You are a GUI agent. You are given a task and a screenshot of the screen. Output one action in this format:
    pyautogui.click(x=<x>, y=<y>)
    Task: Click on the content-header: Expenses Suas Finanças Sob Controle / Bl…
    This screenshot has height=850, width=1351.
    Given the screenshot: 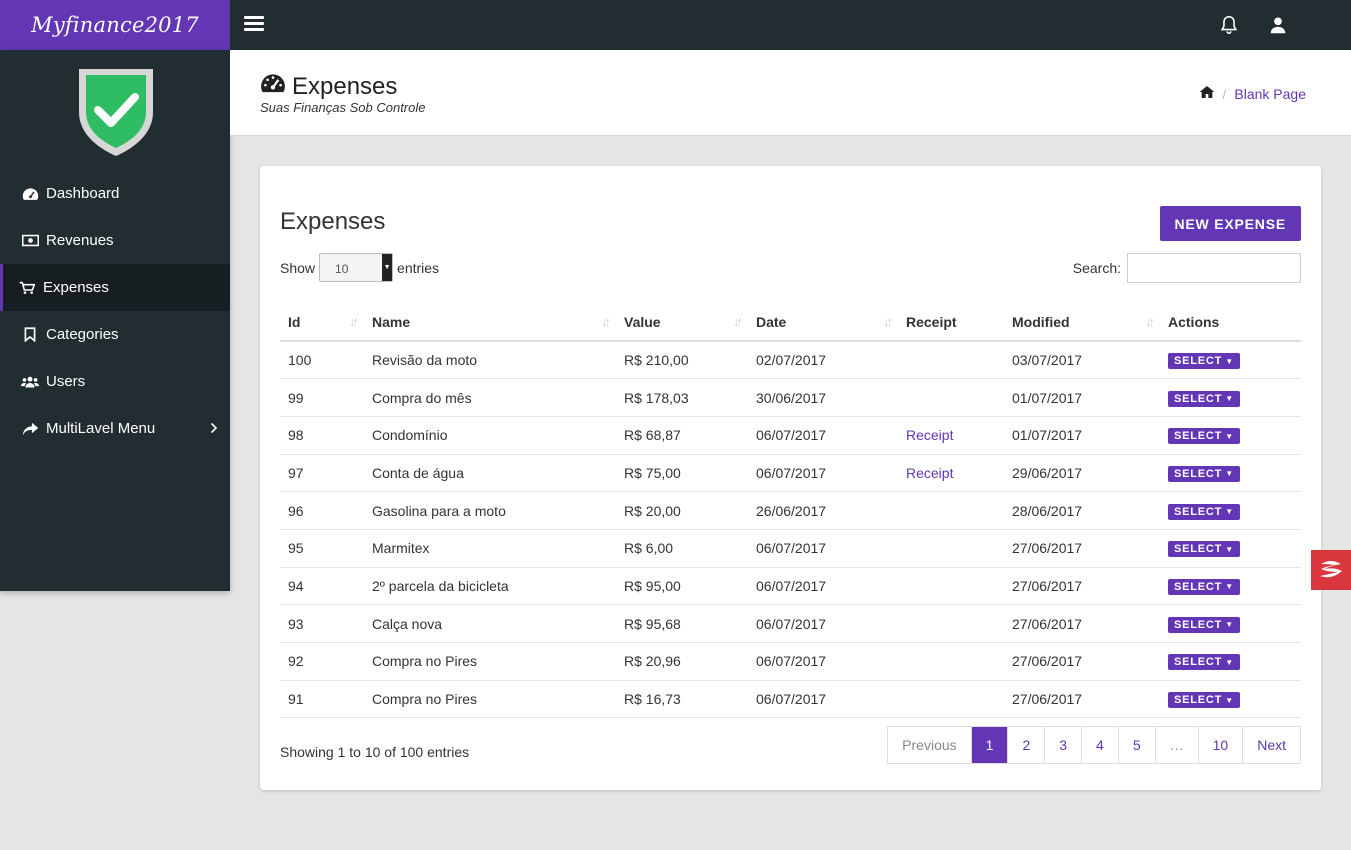 What is the action you would take?
    pyautogui.click(x=790, y=93)
    